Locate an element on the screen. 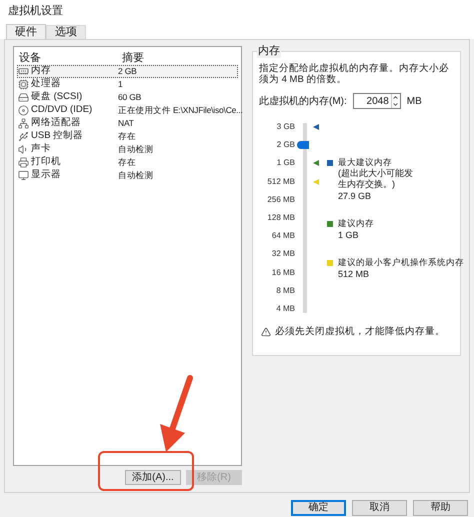  speaker-icon is located at coordinates (23, 149).